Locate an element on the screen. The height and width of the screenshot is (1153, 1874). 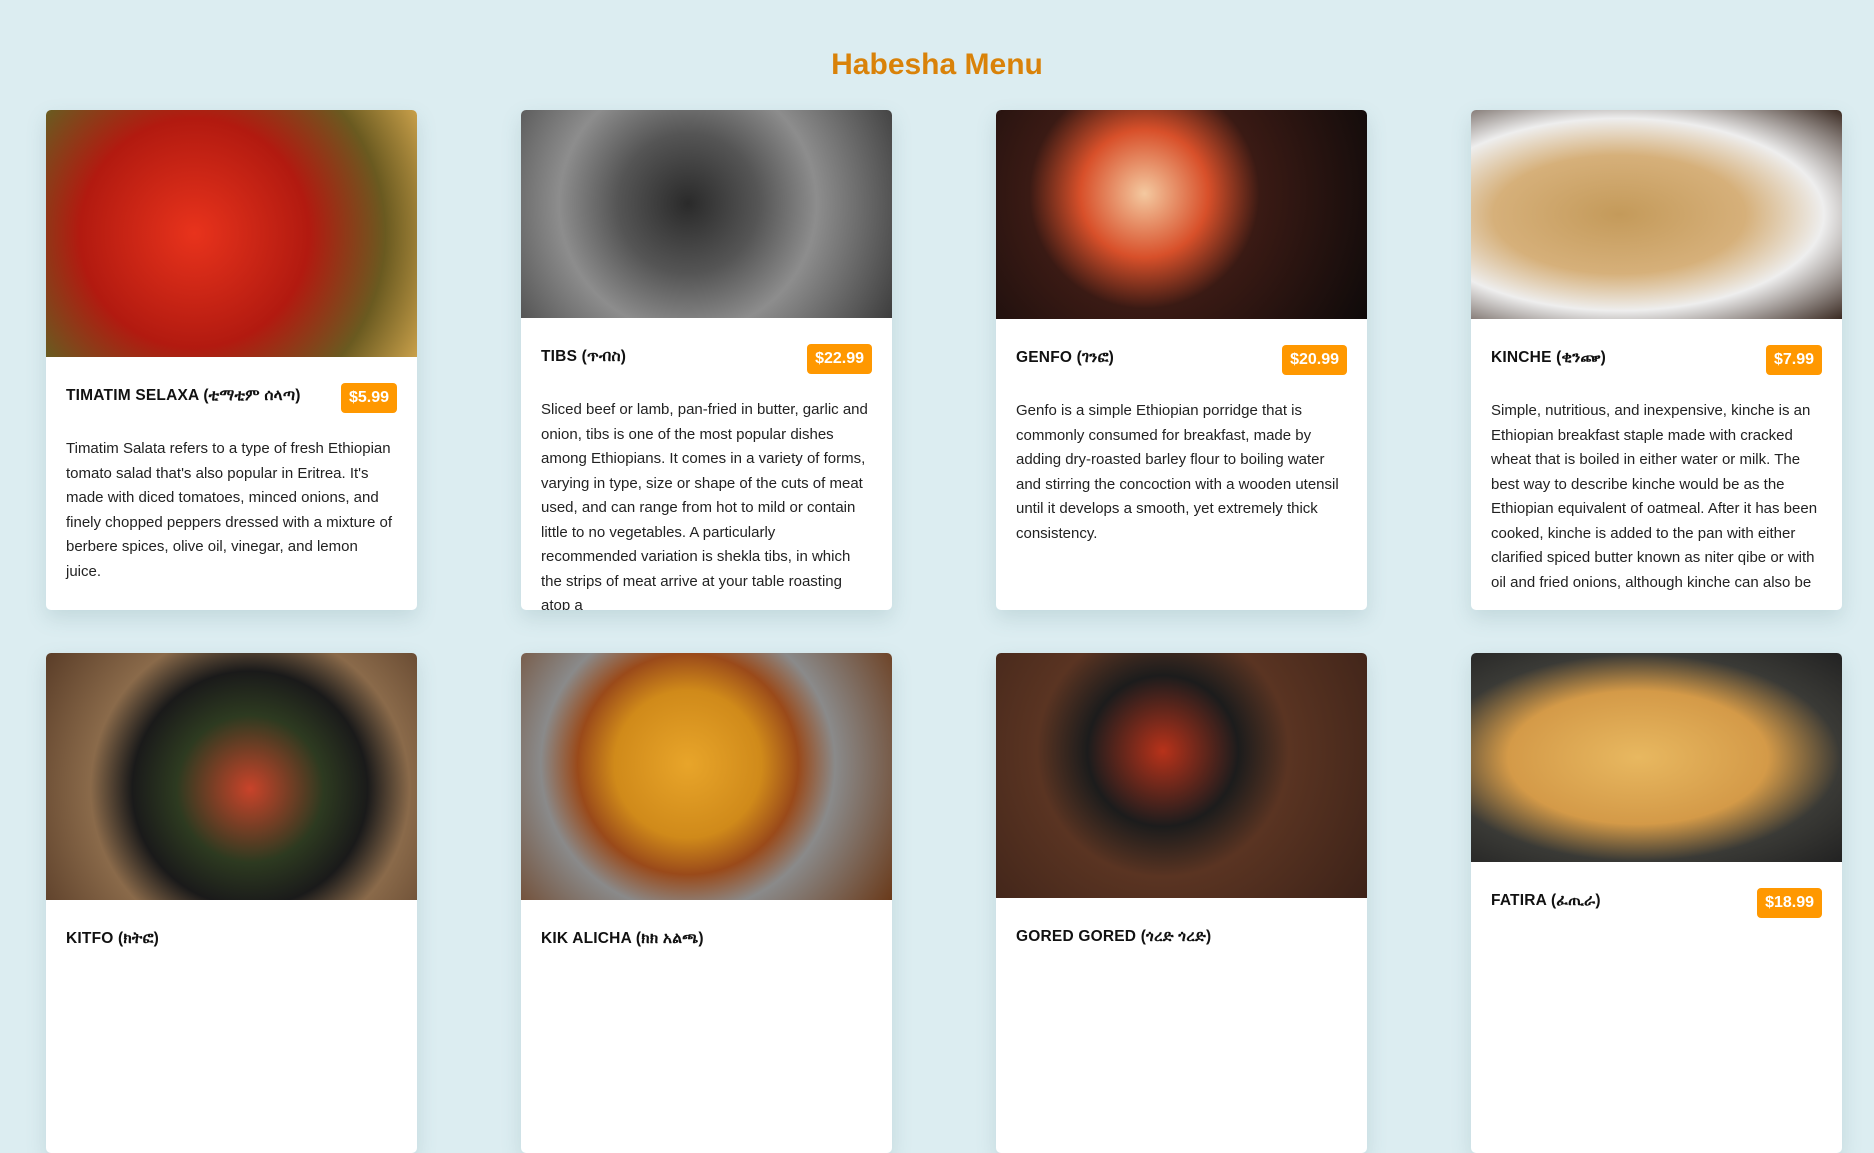
item-name: KIK ALICHA (ክክ አልጫ) is located at coordinates (622, 938).